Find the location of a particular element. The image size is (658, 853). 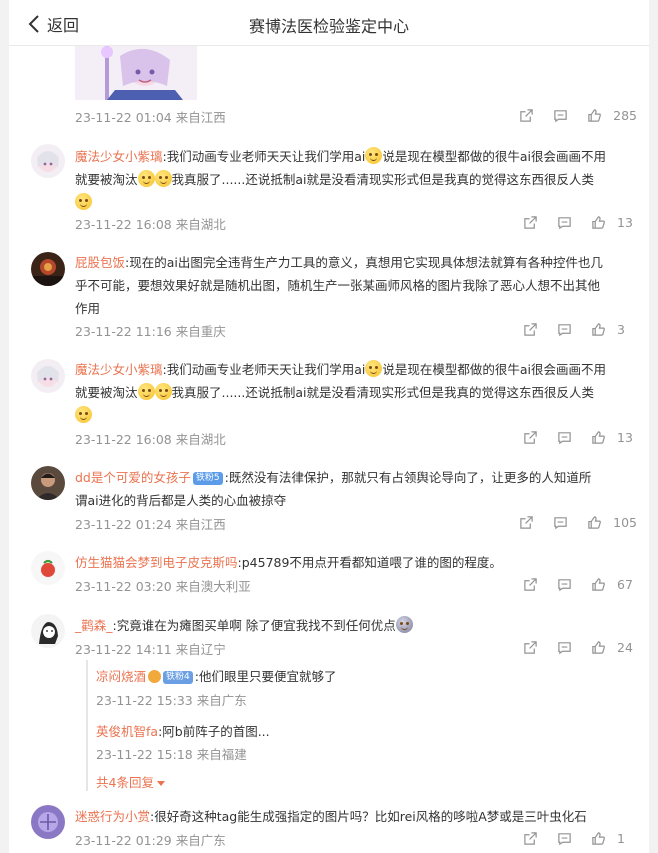

like-count: 3 is located at coordinates (621, 329).